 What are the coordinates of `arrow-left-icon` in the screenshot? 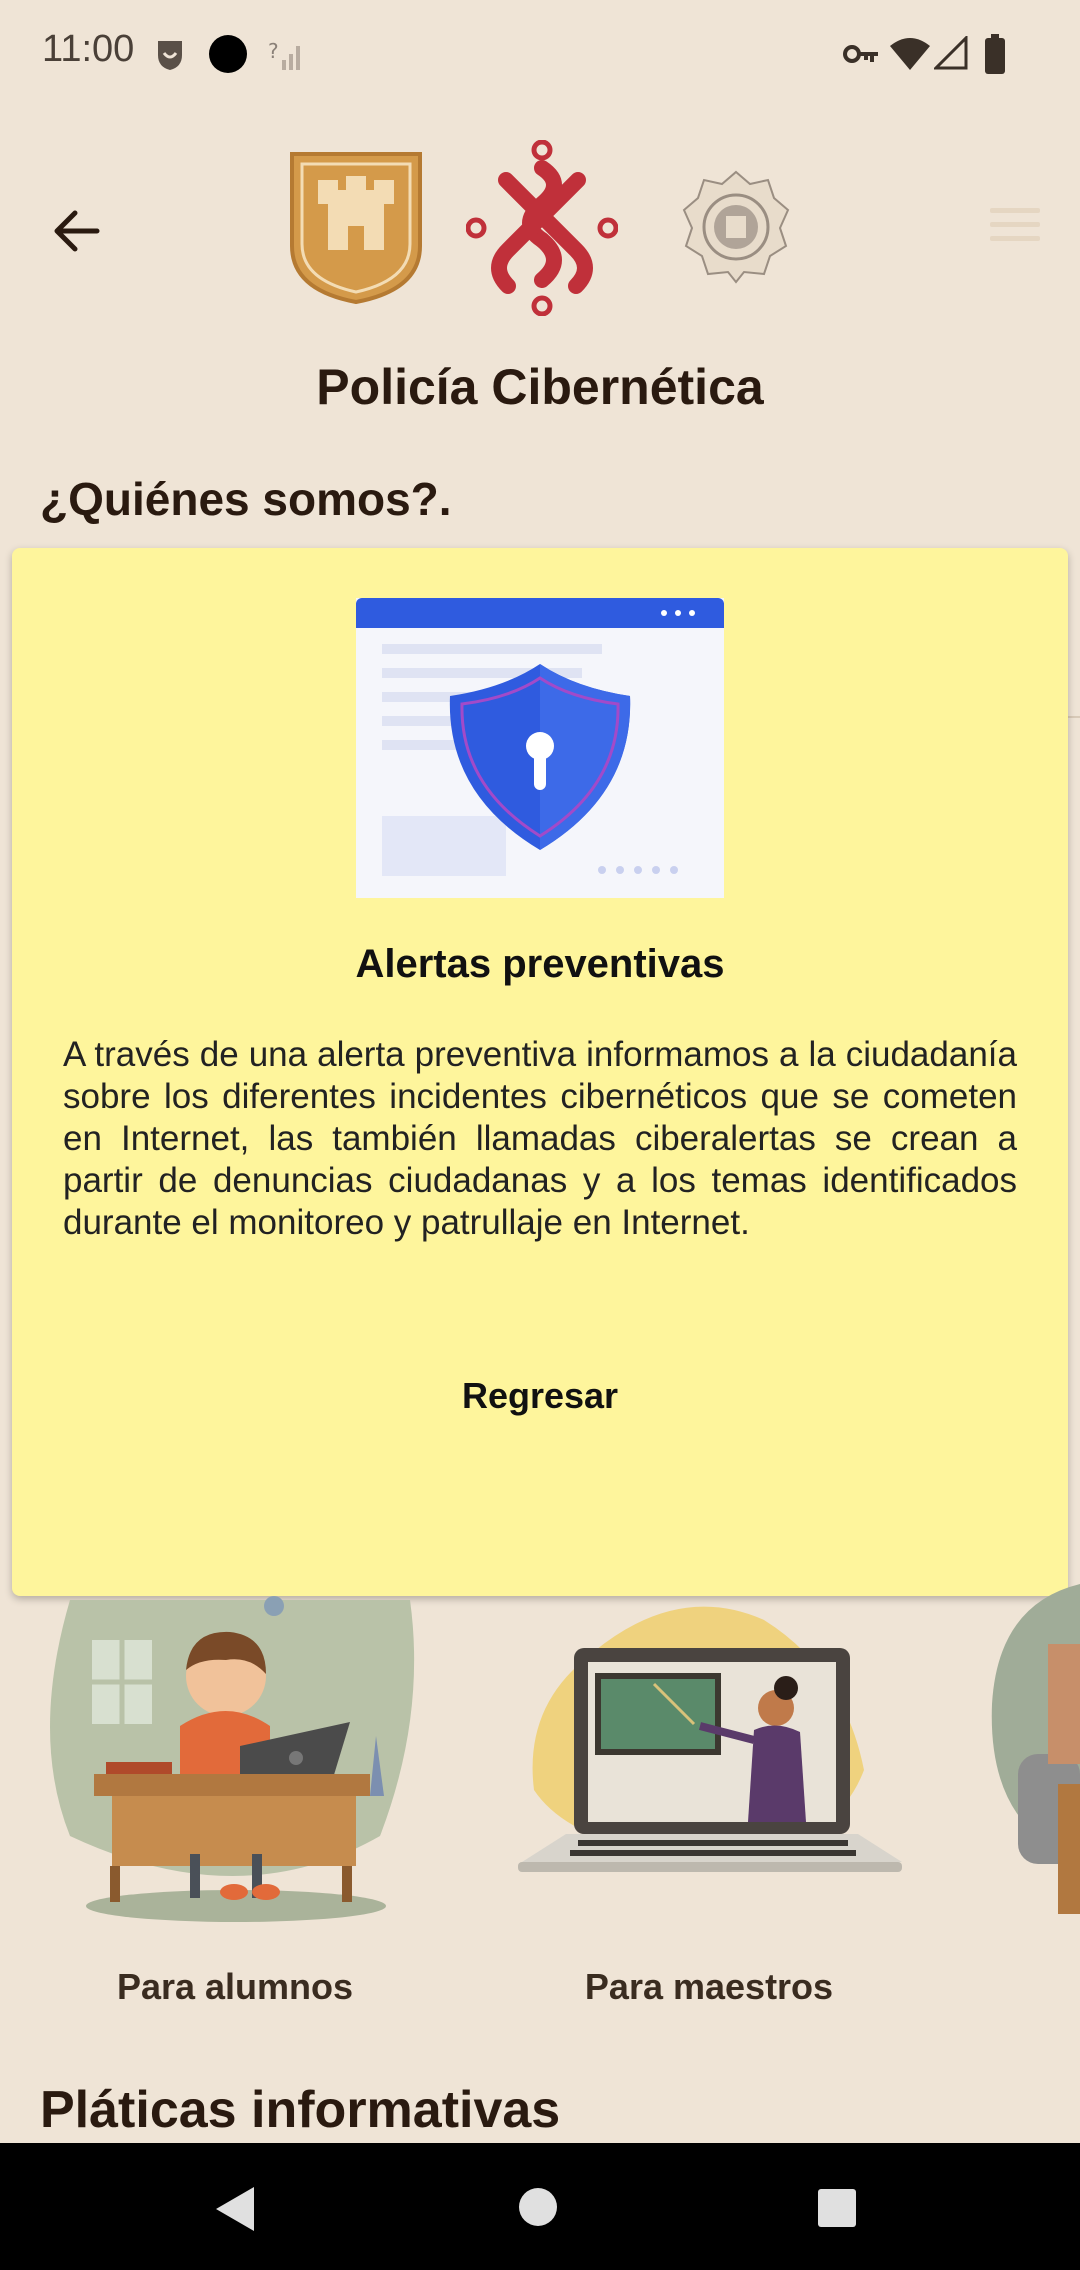 It's located at (77, 231).